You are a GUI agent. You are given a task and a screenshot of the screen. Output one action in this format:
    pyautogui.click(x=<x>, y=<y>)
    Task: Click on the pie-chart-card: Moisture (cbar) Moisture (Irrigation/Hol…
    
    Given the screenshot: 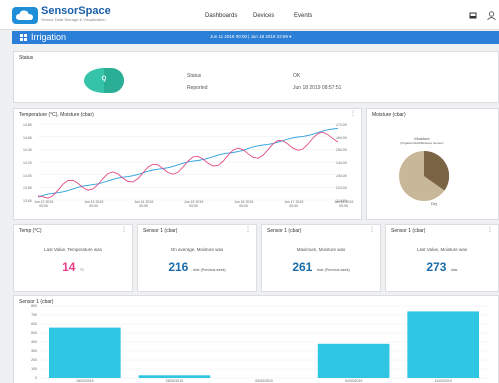 What is the action you would take?
    pyautogui.click(x=432, y=164)
    